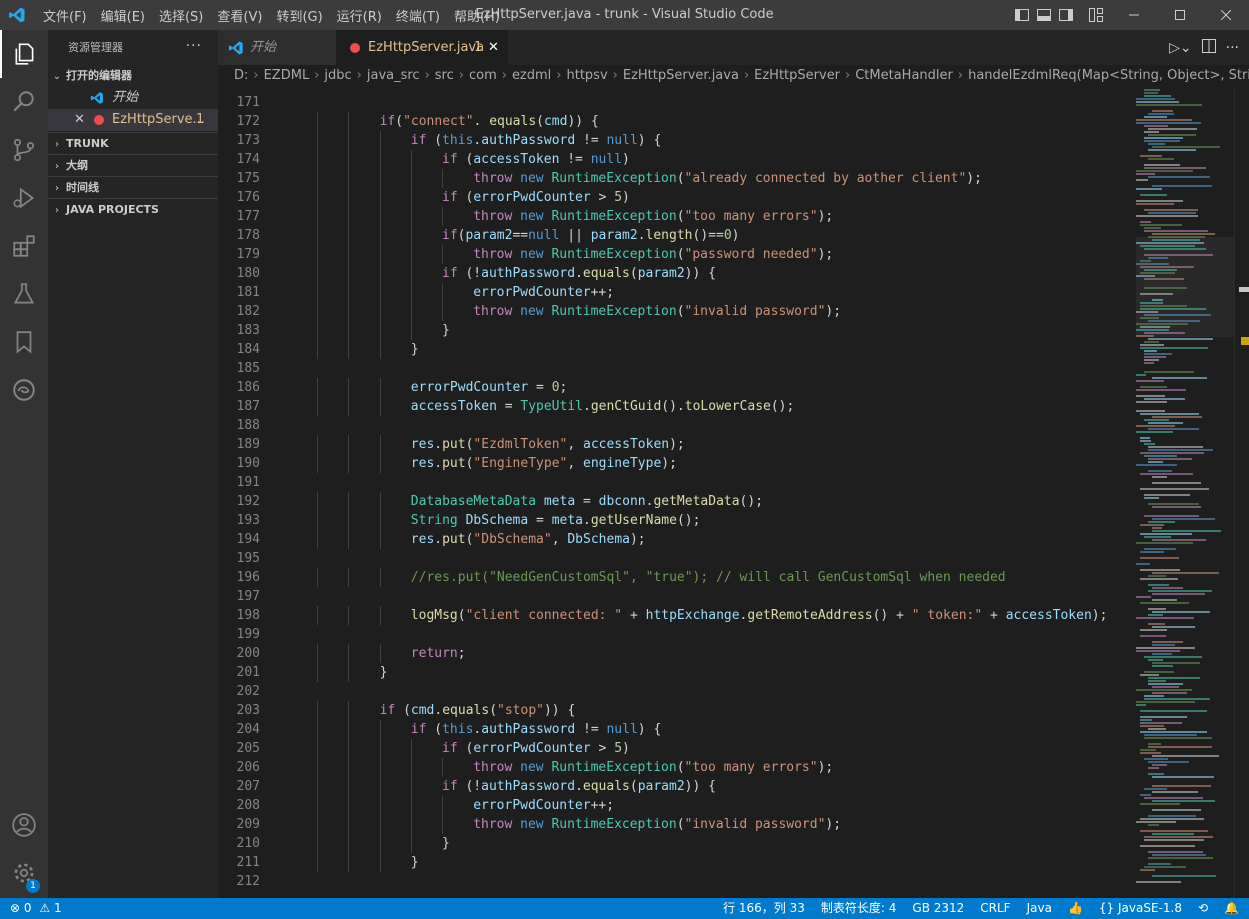 The width and height of the screenshot is (1249, 919). I want to click on code-line: 201}, so click(677, 672).